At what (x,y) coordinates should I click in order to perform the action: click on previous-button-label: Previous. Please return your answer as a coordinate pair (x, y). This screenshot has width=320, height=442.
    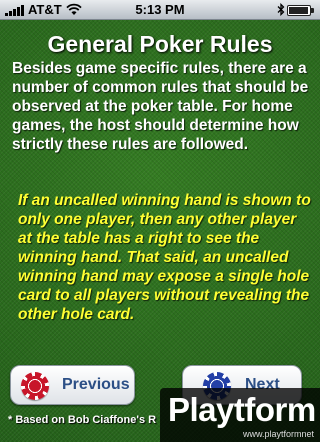
    Looking at the image, I should click on (96, 384).